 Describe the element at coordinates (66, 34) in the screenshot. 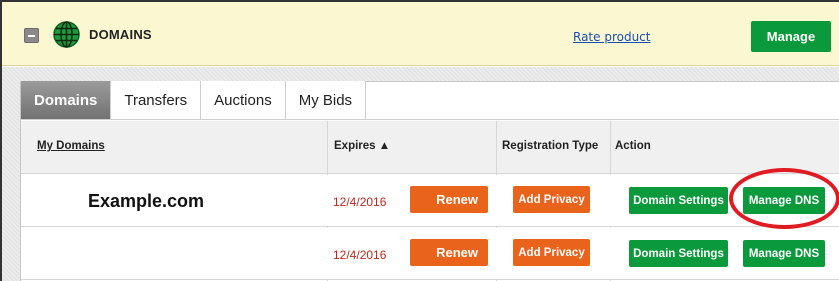

I see `globe-icon` at that location.